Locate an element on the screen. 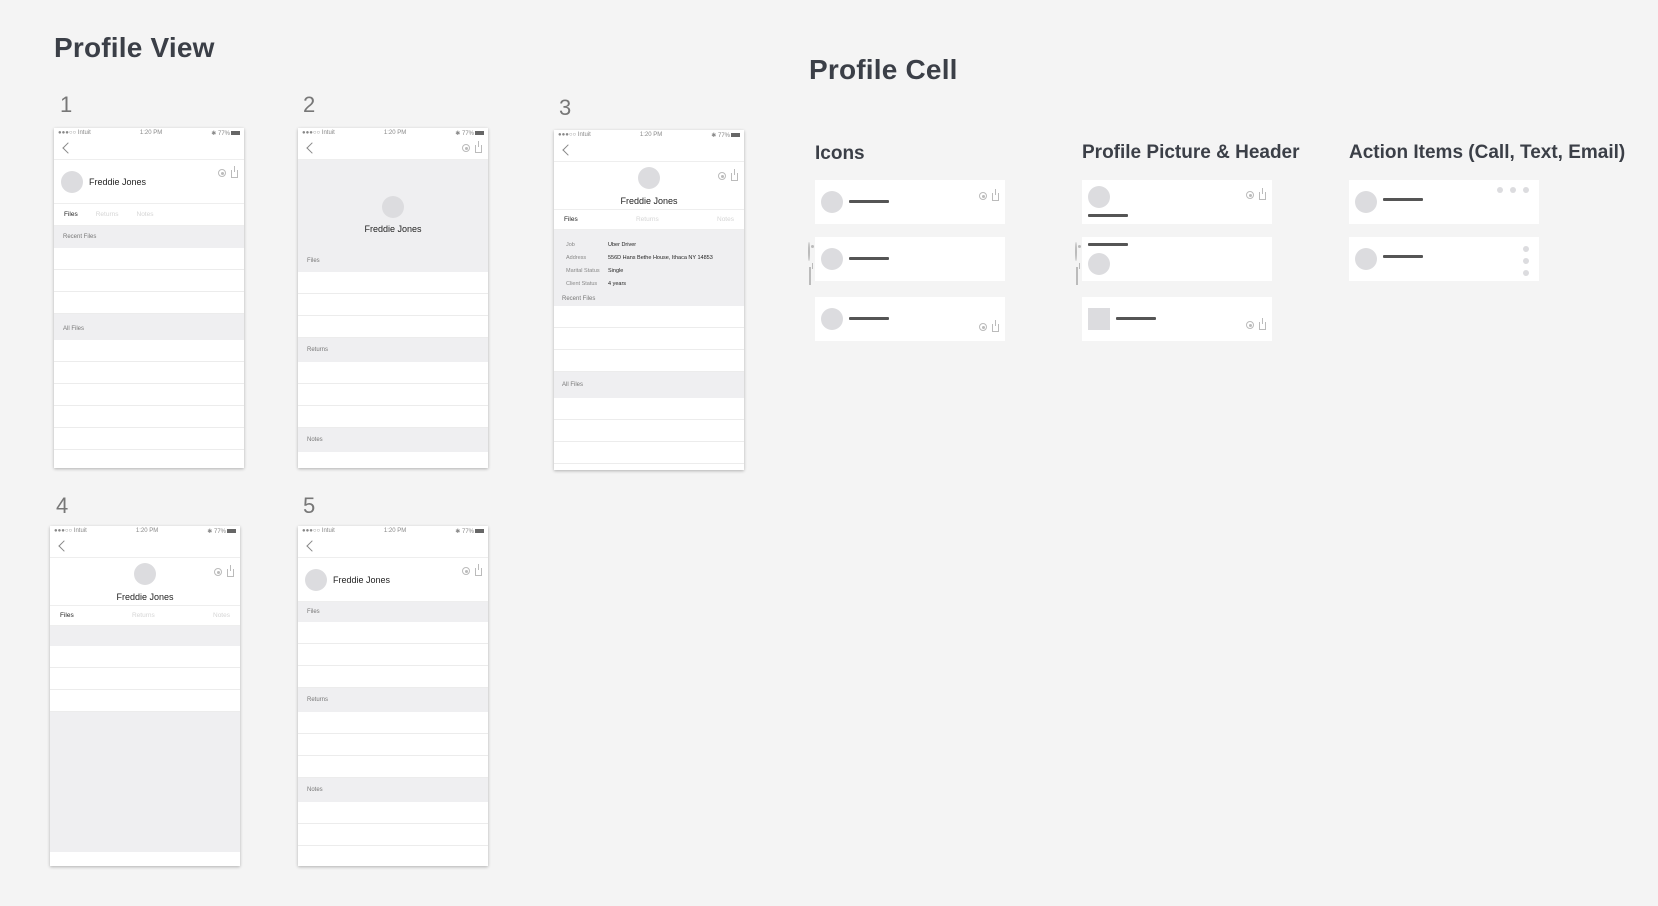 This screenshot has width=1658, height=906. avatar is located at coordinates (832, 202).